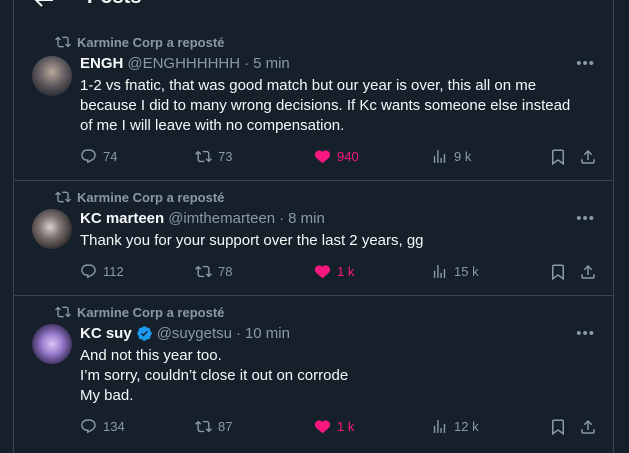 This screenshot has height=453, width=629. Describe the element at coordinates (102, 426) in the screenshot. I see `reply-button: 134` at that location.